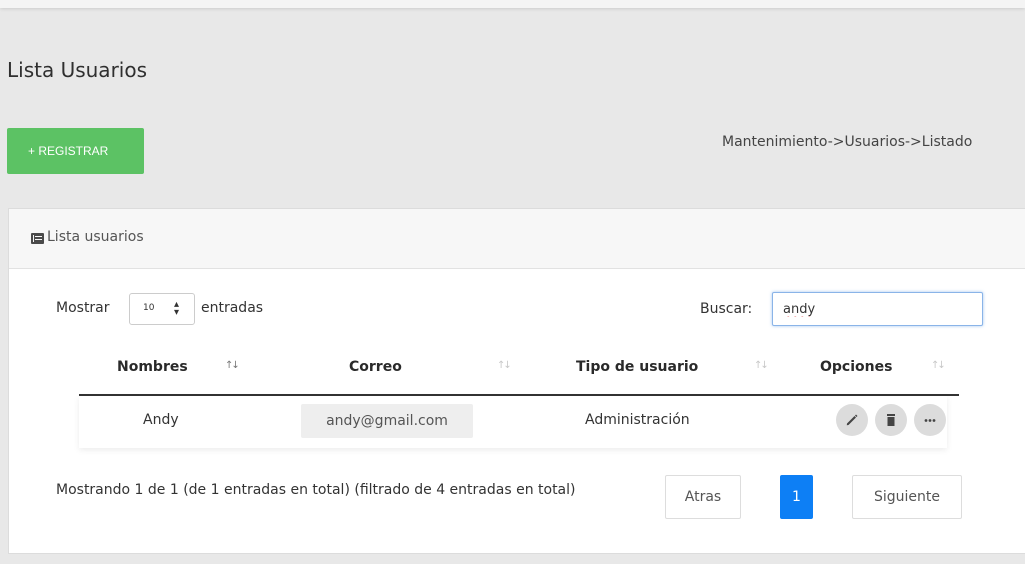 This screenshot has width=1025, height=564. What do you see at coordinates (149, 308) in the screenshot?
I see `page-length-value: 10` at bounding box center [149, 308].